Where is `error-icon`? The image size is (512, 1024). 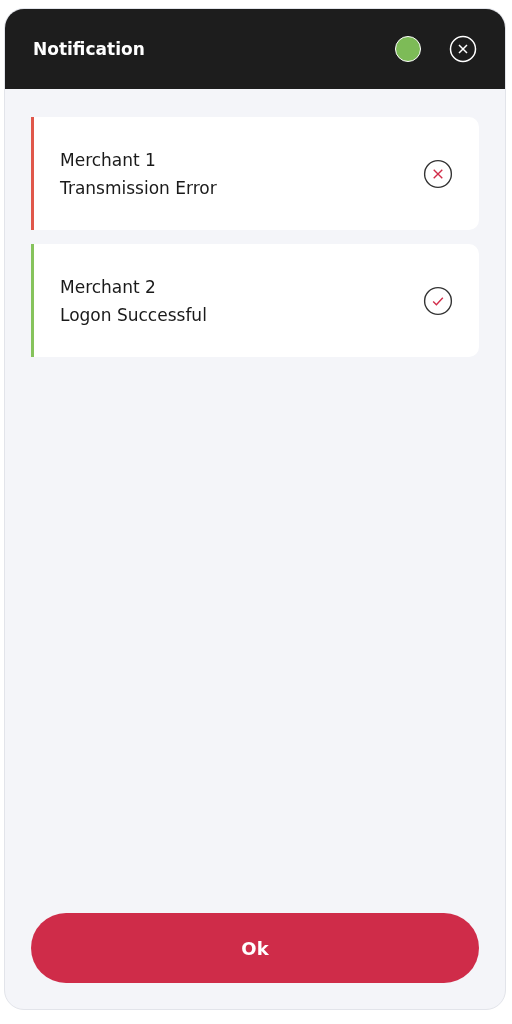 error-icon is located at coordinates (438, 173).